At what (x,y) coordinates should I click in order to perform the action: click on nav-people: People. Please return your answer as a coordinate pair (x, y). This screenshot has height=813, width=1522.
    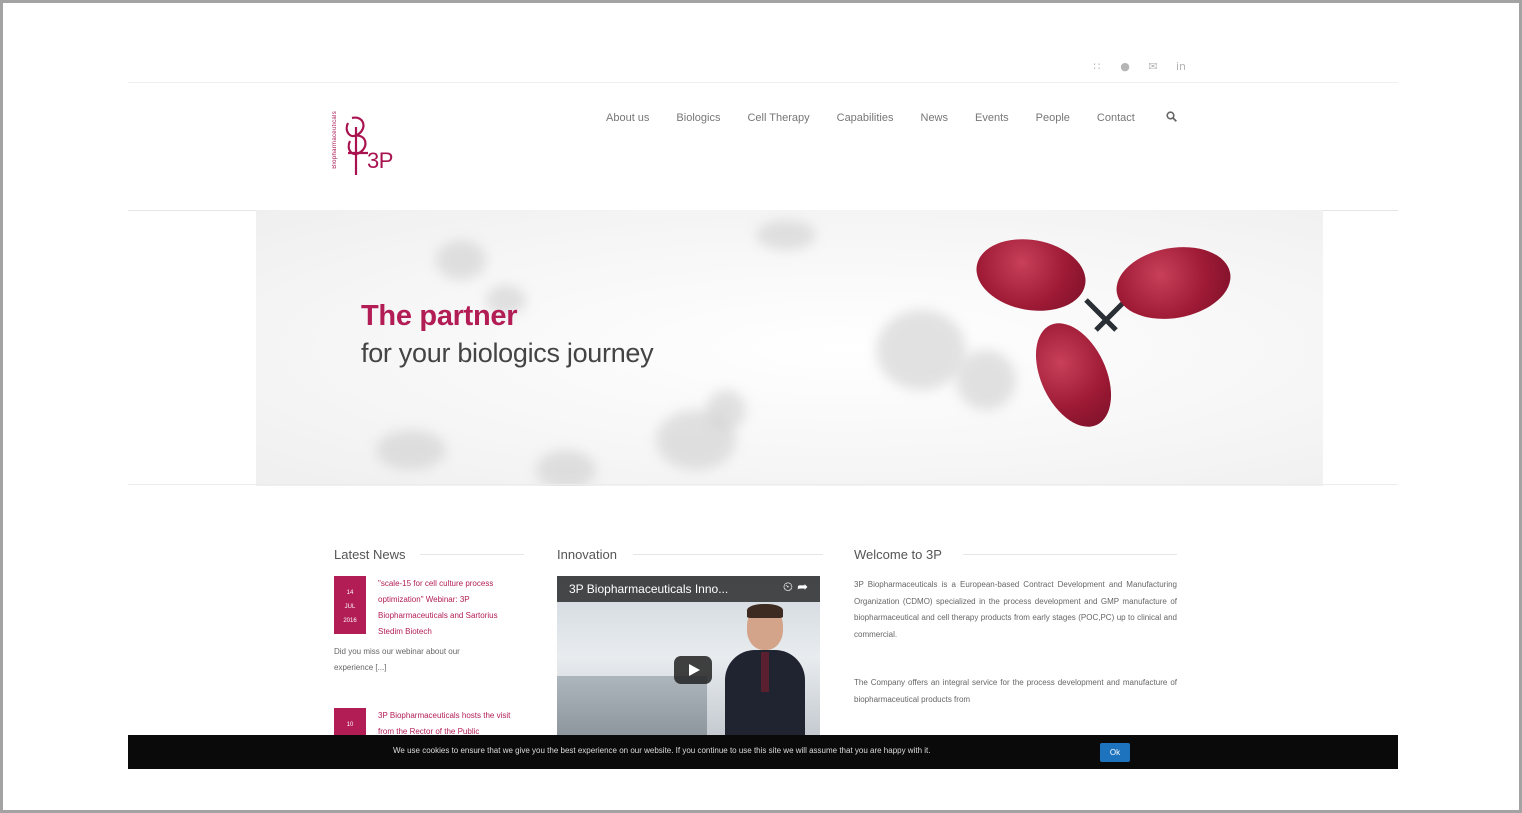
    Looking at the image, I should click on (1053, 118).